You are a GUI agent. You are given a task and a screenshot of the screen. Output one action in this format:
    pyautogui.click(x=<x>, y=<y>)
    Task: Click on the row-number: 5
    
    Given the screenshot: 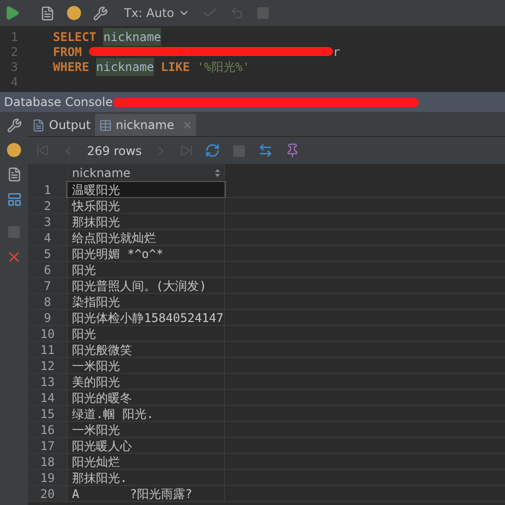 What is the action you would take?
    pyautogui.click(x=47, y=253)
    